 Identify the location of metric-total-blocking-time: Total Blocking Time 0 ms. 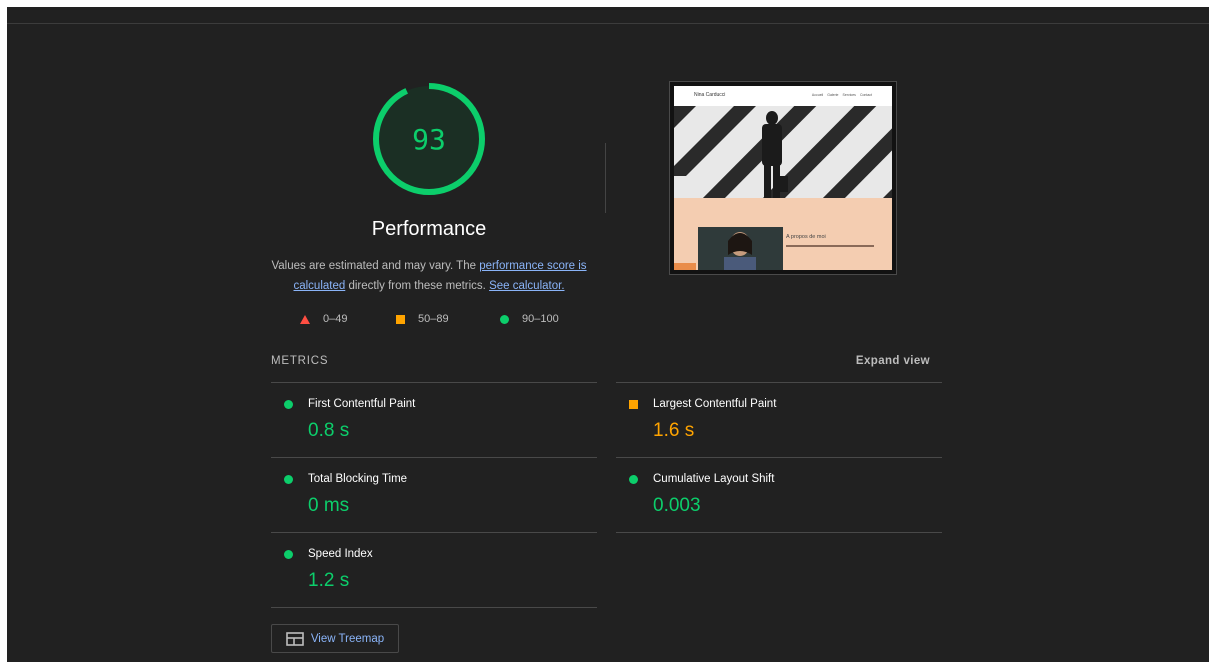
(434, 494).